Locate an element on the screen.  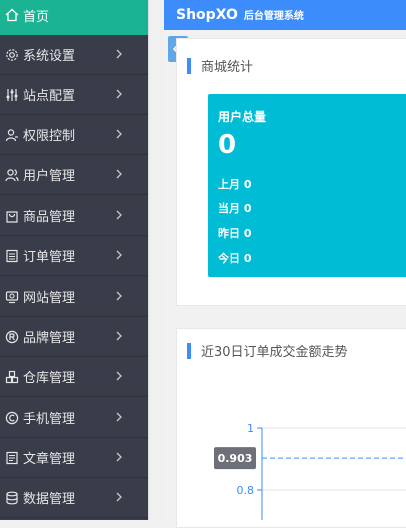
sidebar-item-label: 用户管理 is located at coordinates (49, 176).